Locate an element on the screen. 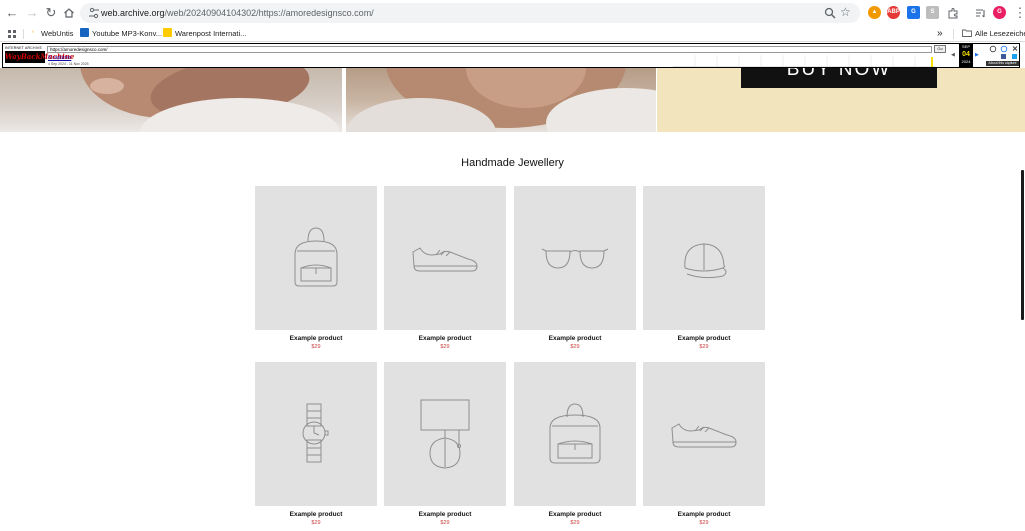  forward-icon: → is located at coordinates (32, 13).